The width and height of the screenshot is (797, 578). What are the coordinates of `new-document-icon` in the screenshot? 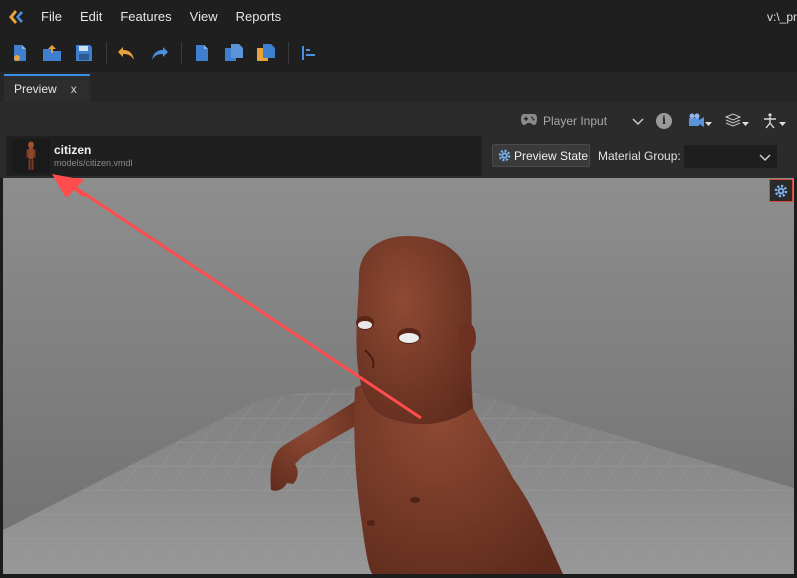 It's located at (202, 53).